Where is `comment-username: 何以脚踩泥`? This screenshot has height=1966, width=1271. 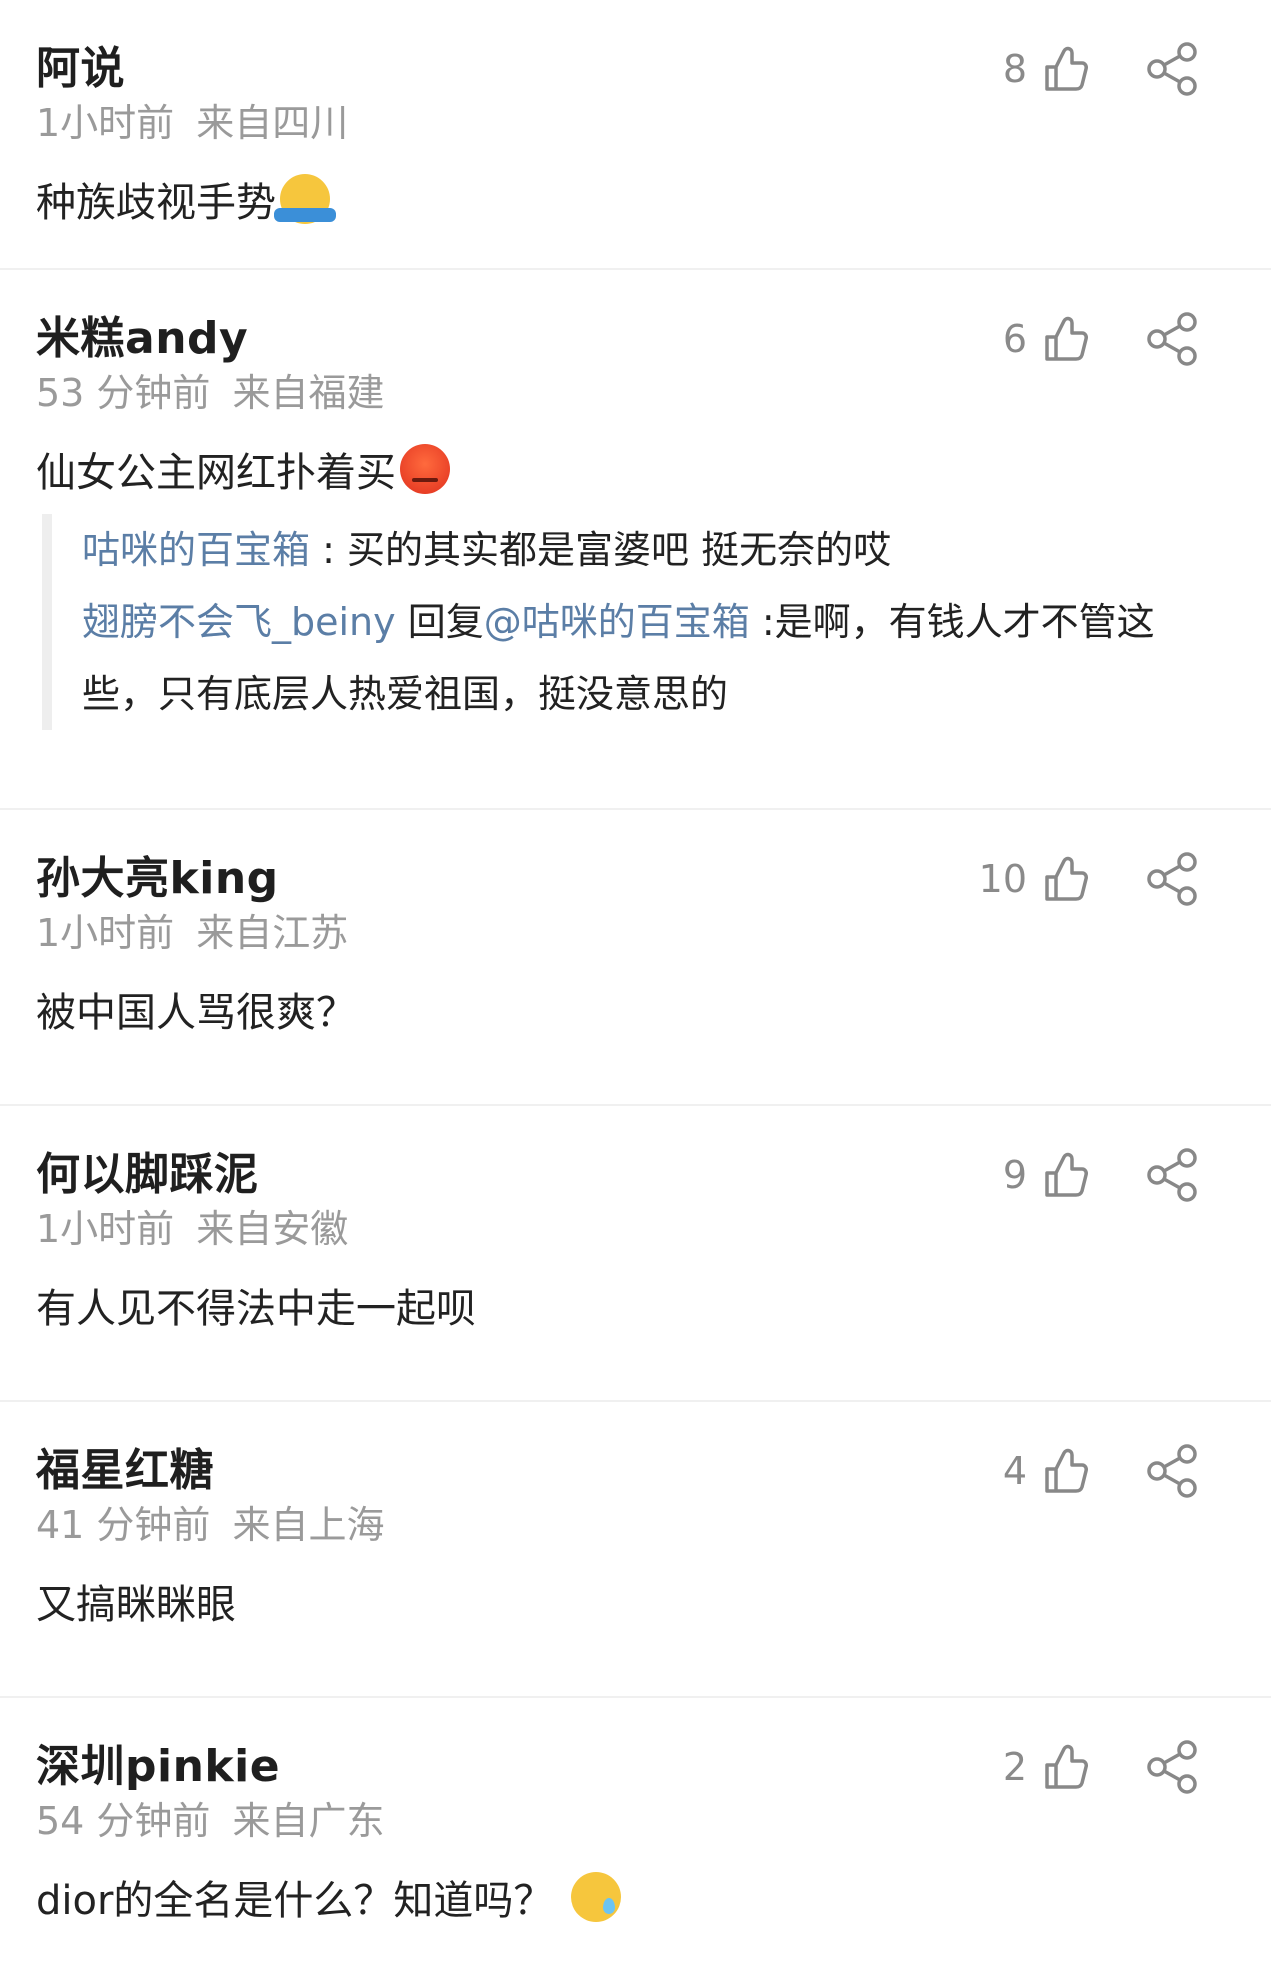
comment-username: 何以脚踩泥 is located at coordinates (147, 1170).